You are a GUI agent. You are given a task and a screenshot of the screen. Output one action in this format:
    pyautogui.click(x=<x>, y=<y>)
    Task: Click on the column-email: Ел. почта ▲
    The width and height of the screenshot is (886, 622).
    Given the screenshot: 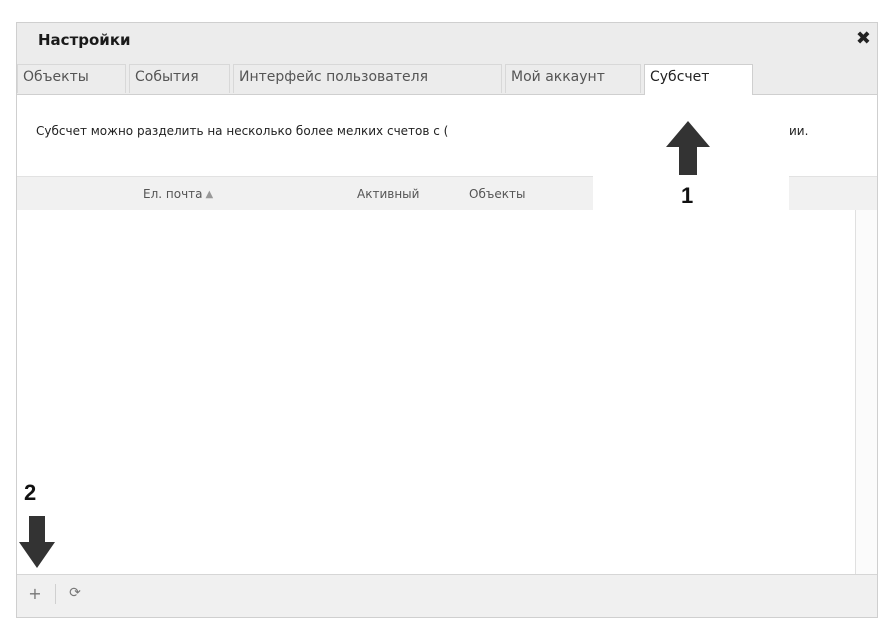 What is the action you would take?
    pyautogui.click(x=178, y=194)
    